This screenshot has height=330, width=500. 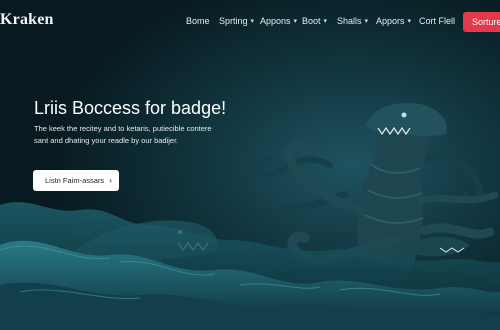 I want to click on nav-item-boot: Boot ▾, so click(x=314, y=21).